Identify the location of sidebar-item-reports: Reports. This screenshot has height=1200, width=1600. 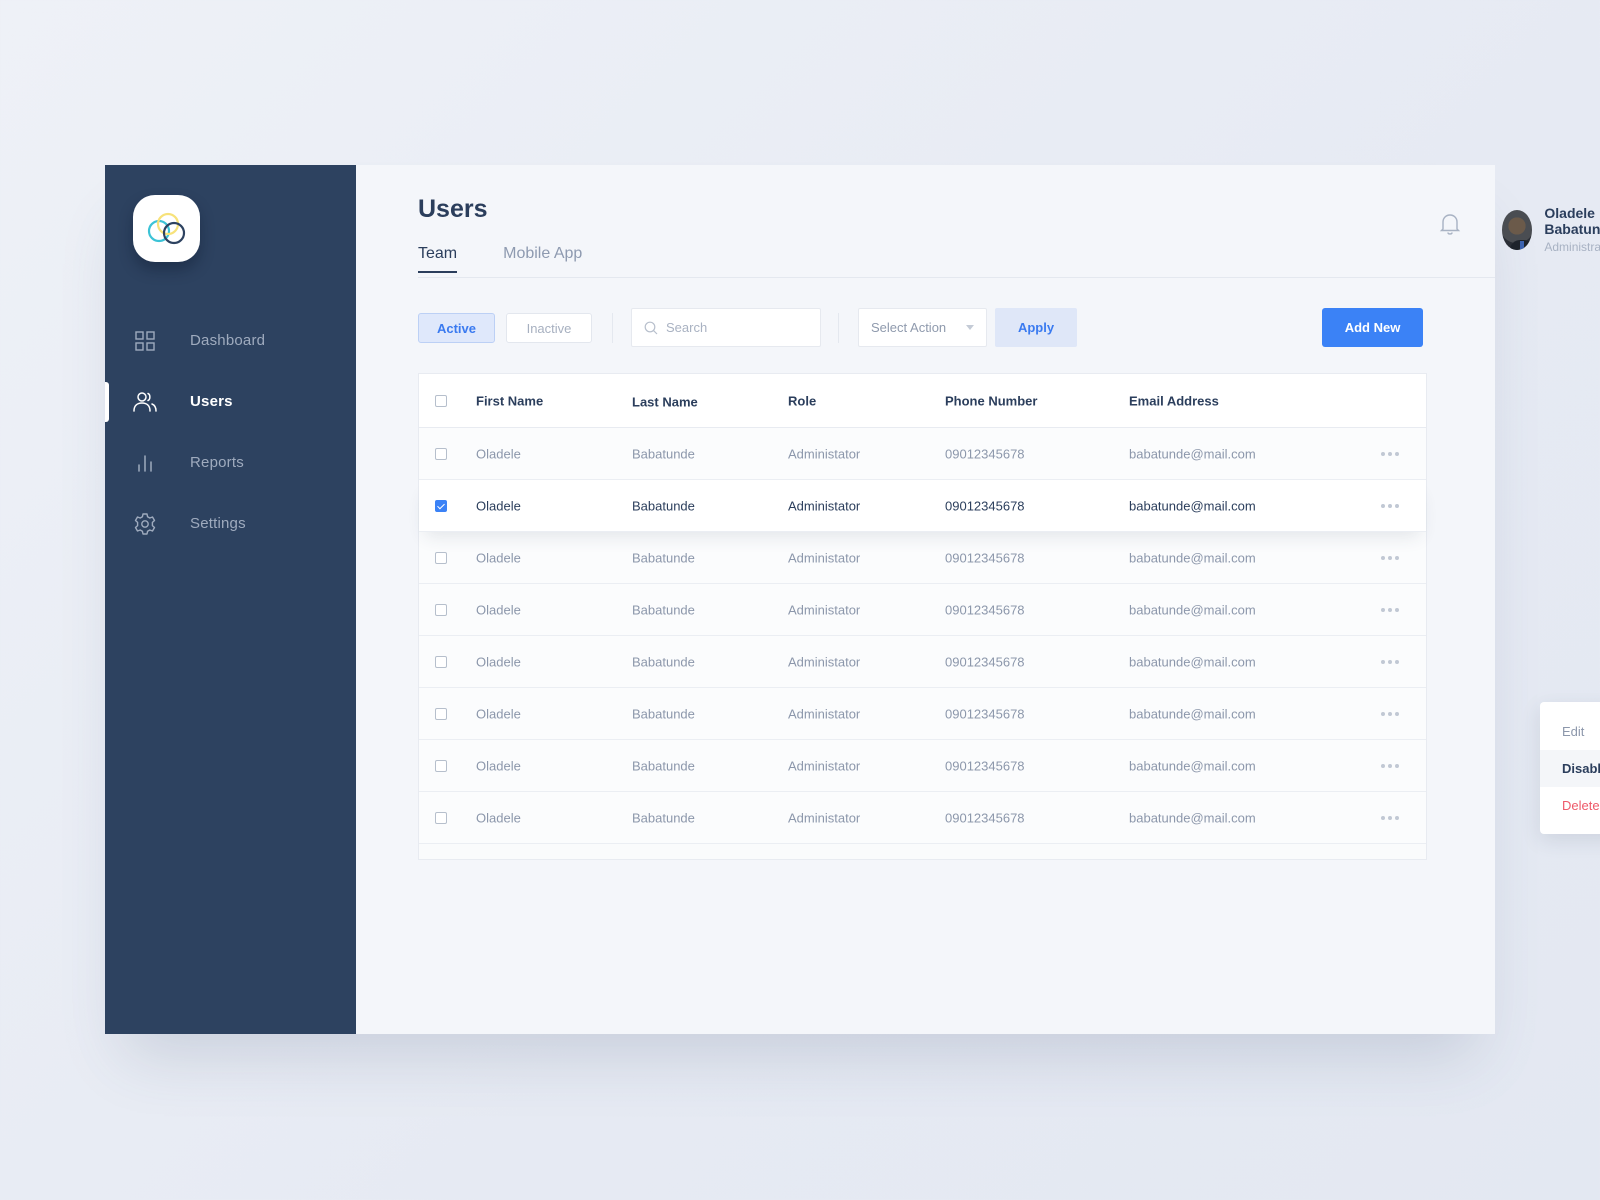
(230, 462).